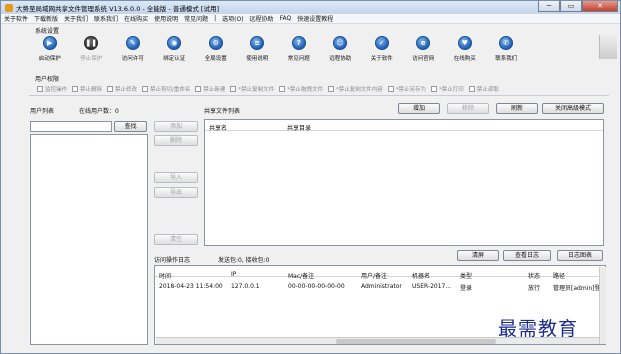 The image size is (621, 354). What do you see at coordinates (600, 6) in the screenshot?
I see `close-button: ✕` at bounding box center [600, 6].